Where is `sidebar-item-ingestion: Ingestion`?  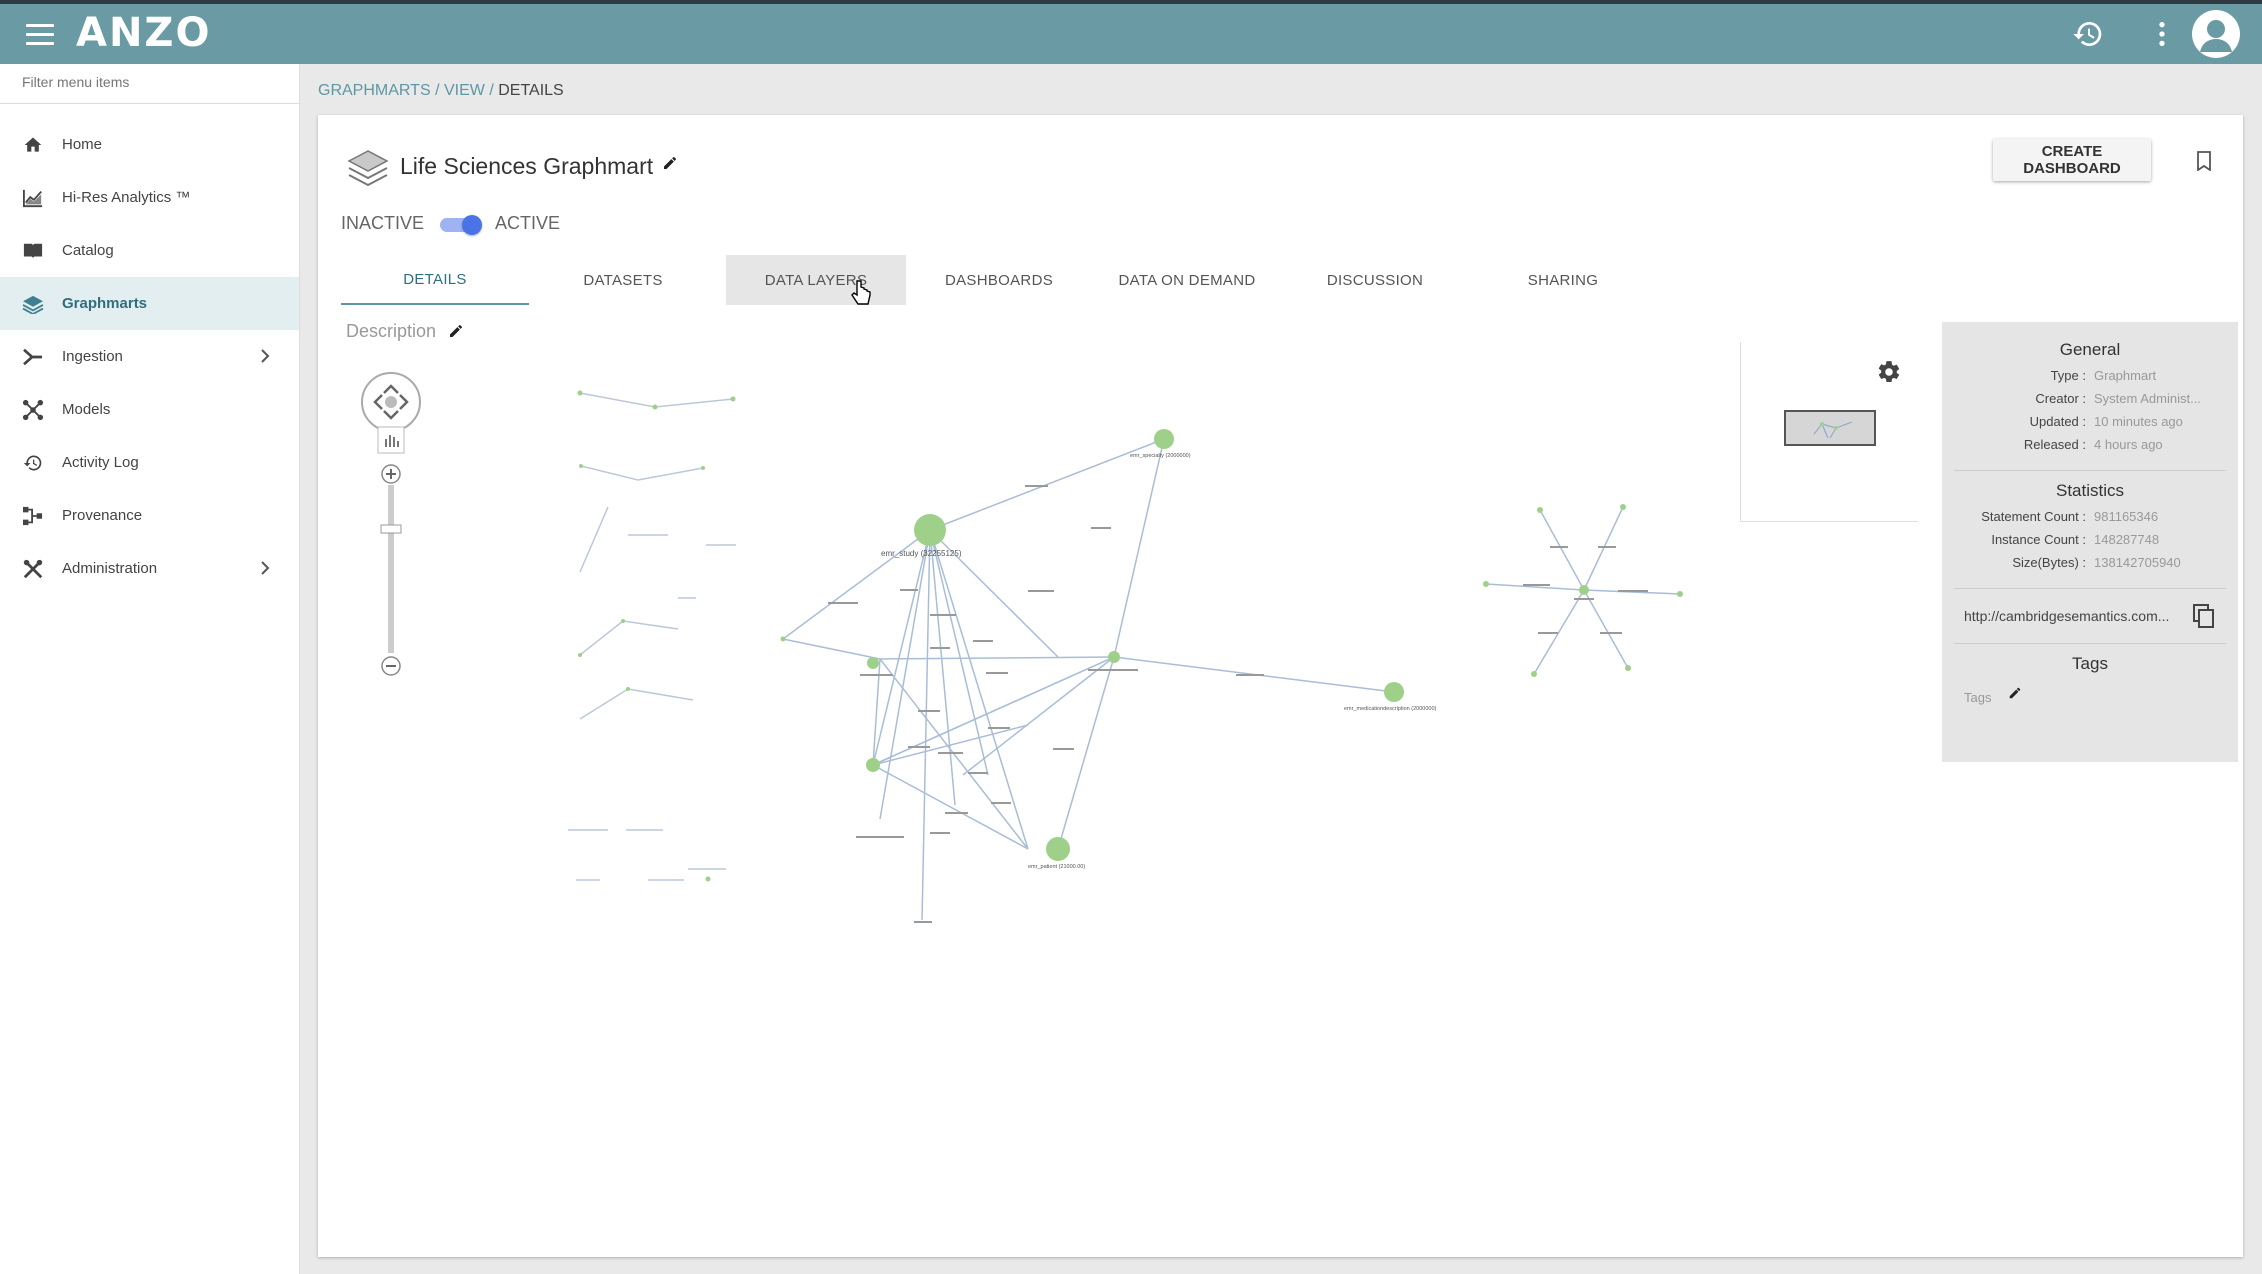 sidebar-item-ingestion: Ingestion is located at coordinates (149, 356).